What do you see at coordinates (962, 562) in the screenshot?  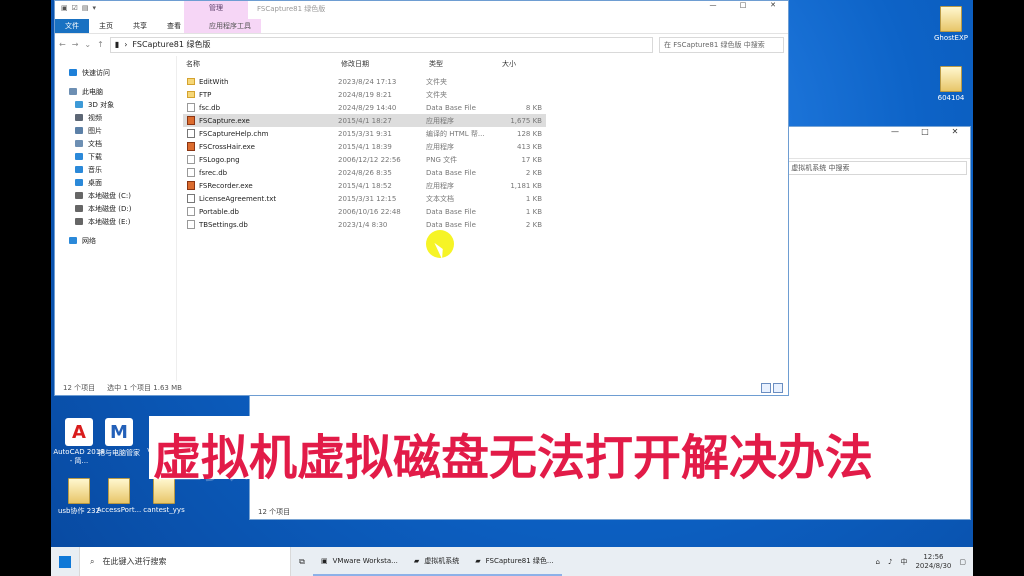 I see `notification-icon: ▢` at bounding box center [962, 562].